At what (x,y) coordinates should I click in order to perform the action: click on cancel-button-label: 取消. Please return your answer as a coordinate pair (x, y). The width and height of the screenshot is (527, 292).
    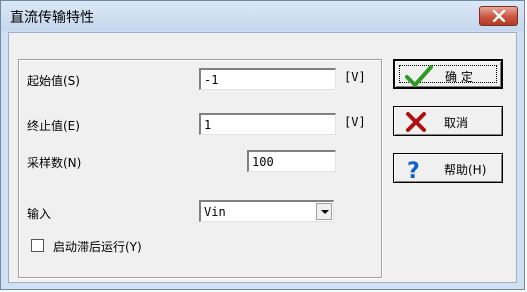
    Looking at the image, I should click on (456, 123).